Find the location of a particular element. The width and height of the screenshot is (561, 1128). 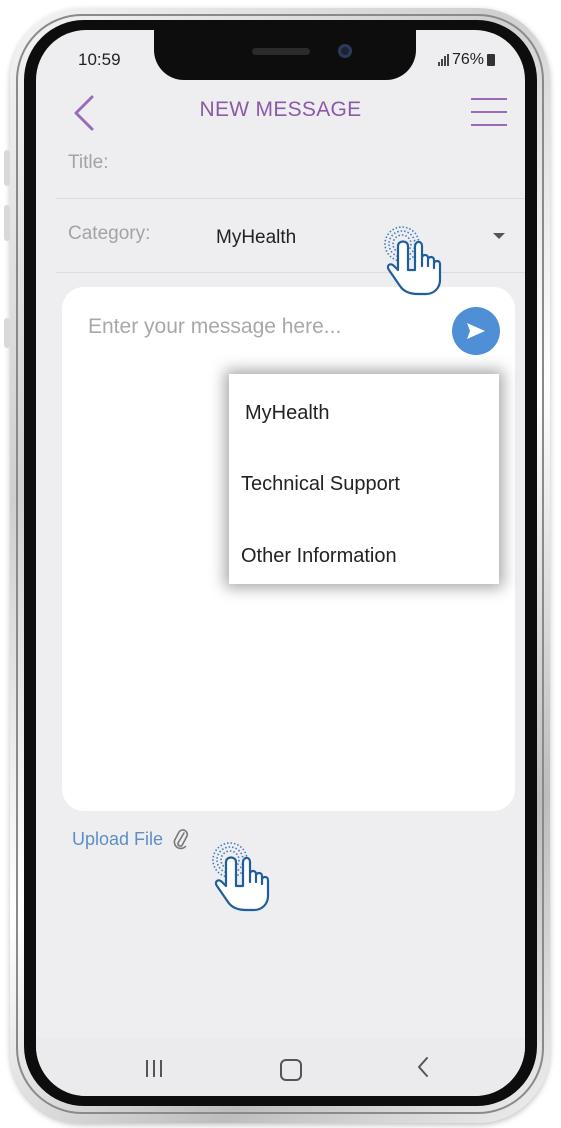

dropdown-option-technical-support: Technical Support is located at coordinates (320, 484).